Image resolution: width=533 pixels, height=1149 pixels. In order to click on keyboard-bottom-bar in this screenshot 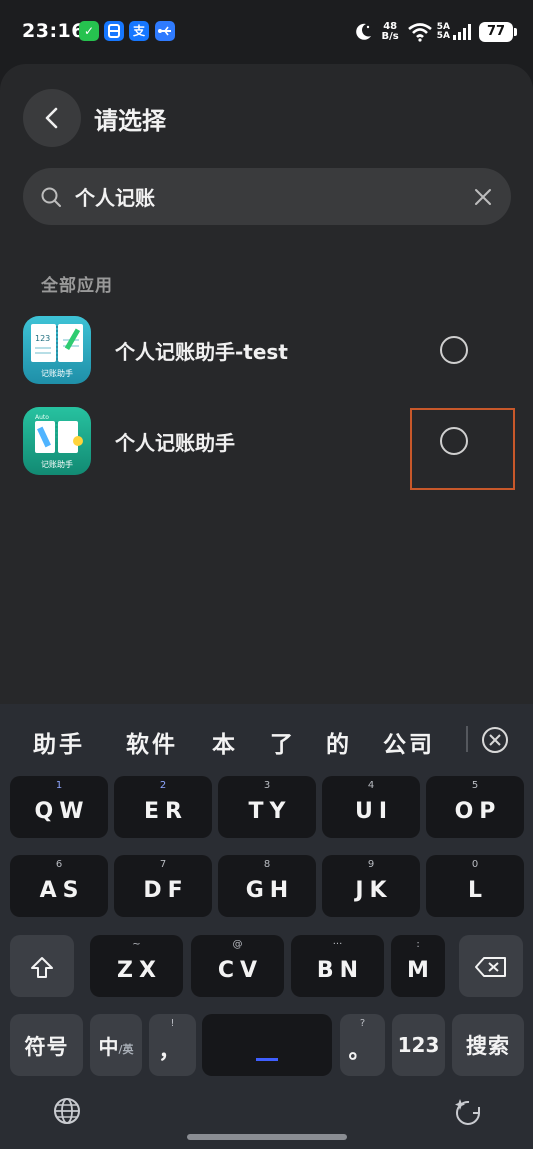, I will do `click(266, 1115)`.